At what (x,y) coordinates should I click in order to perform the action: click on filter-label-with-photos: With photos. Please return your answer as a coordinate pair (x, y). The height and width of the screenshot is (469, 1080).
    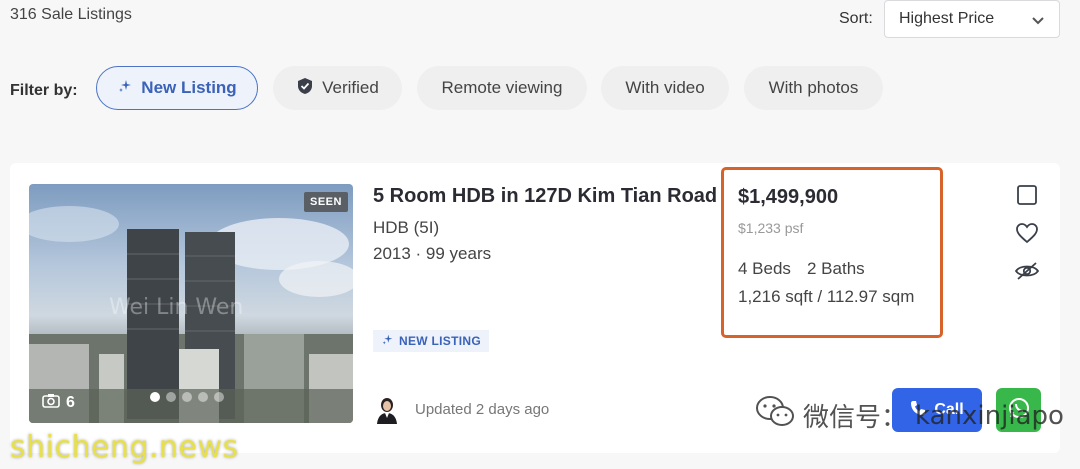
    Looking at the image, I should click on (813, 87).